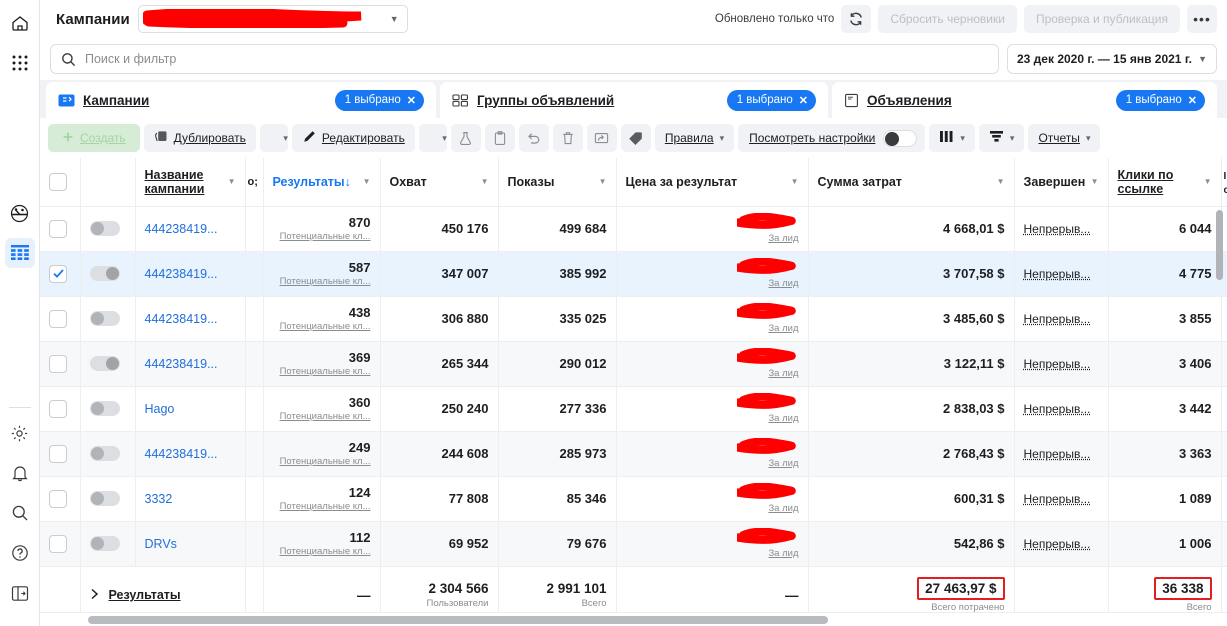  I want to click on gear-icon, so click(20, 433).